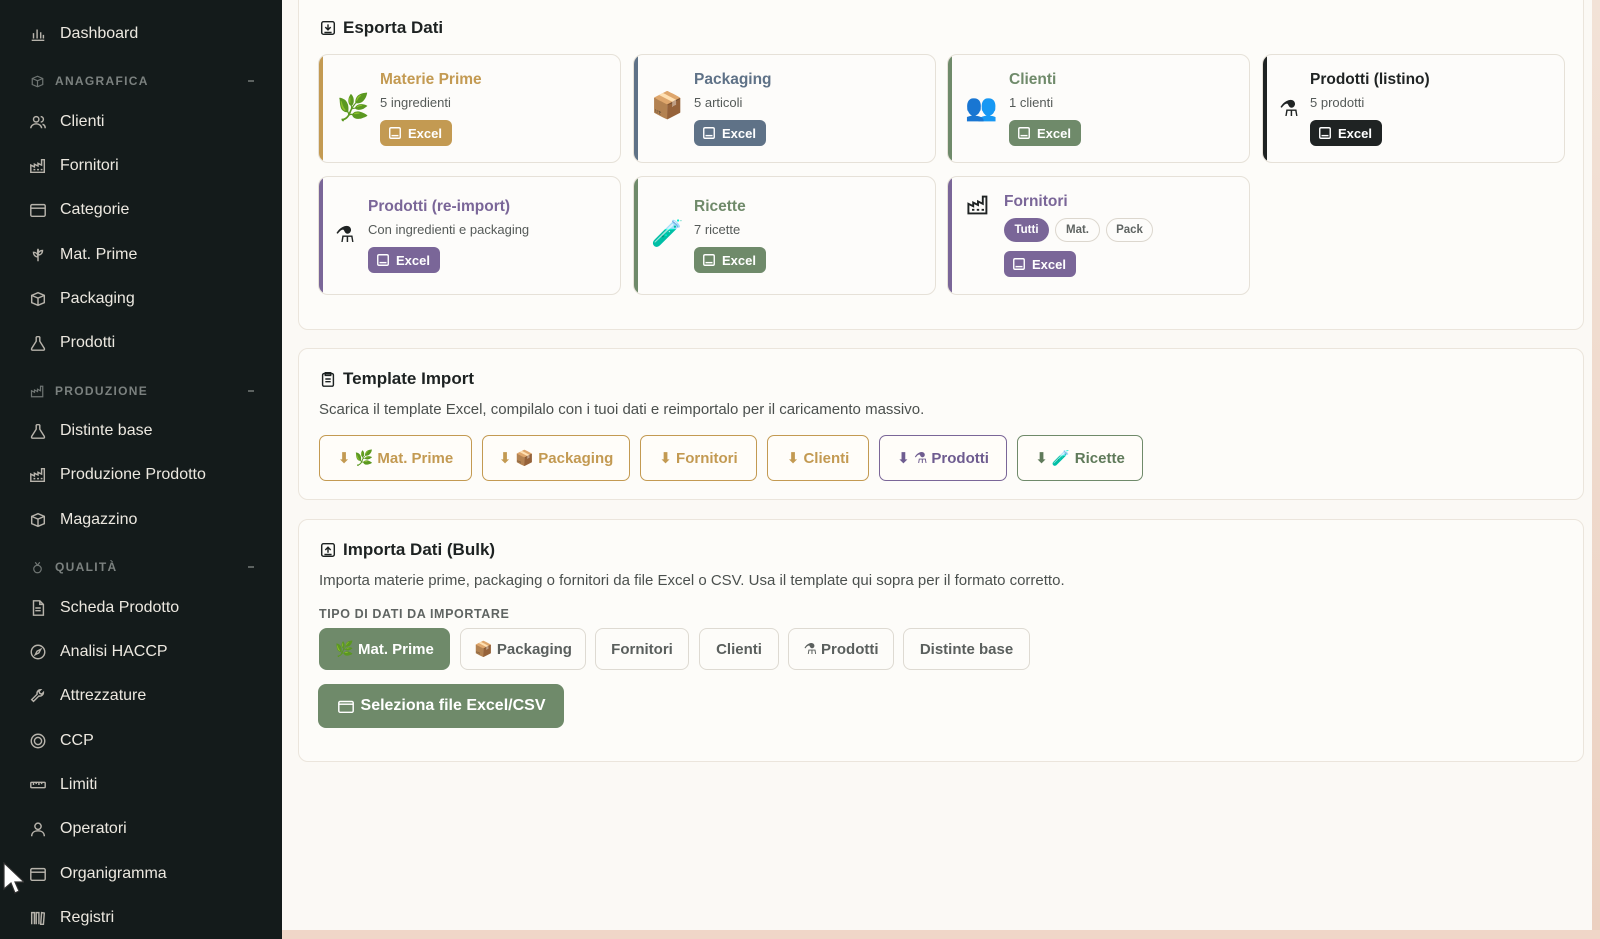 This screenshot has height=939, width=1600. I want to click on test-tube-icon: 🧪, so click(667, 234).